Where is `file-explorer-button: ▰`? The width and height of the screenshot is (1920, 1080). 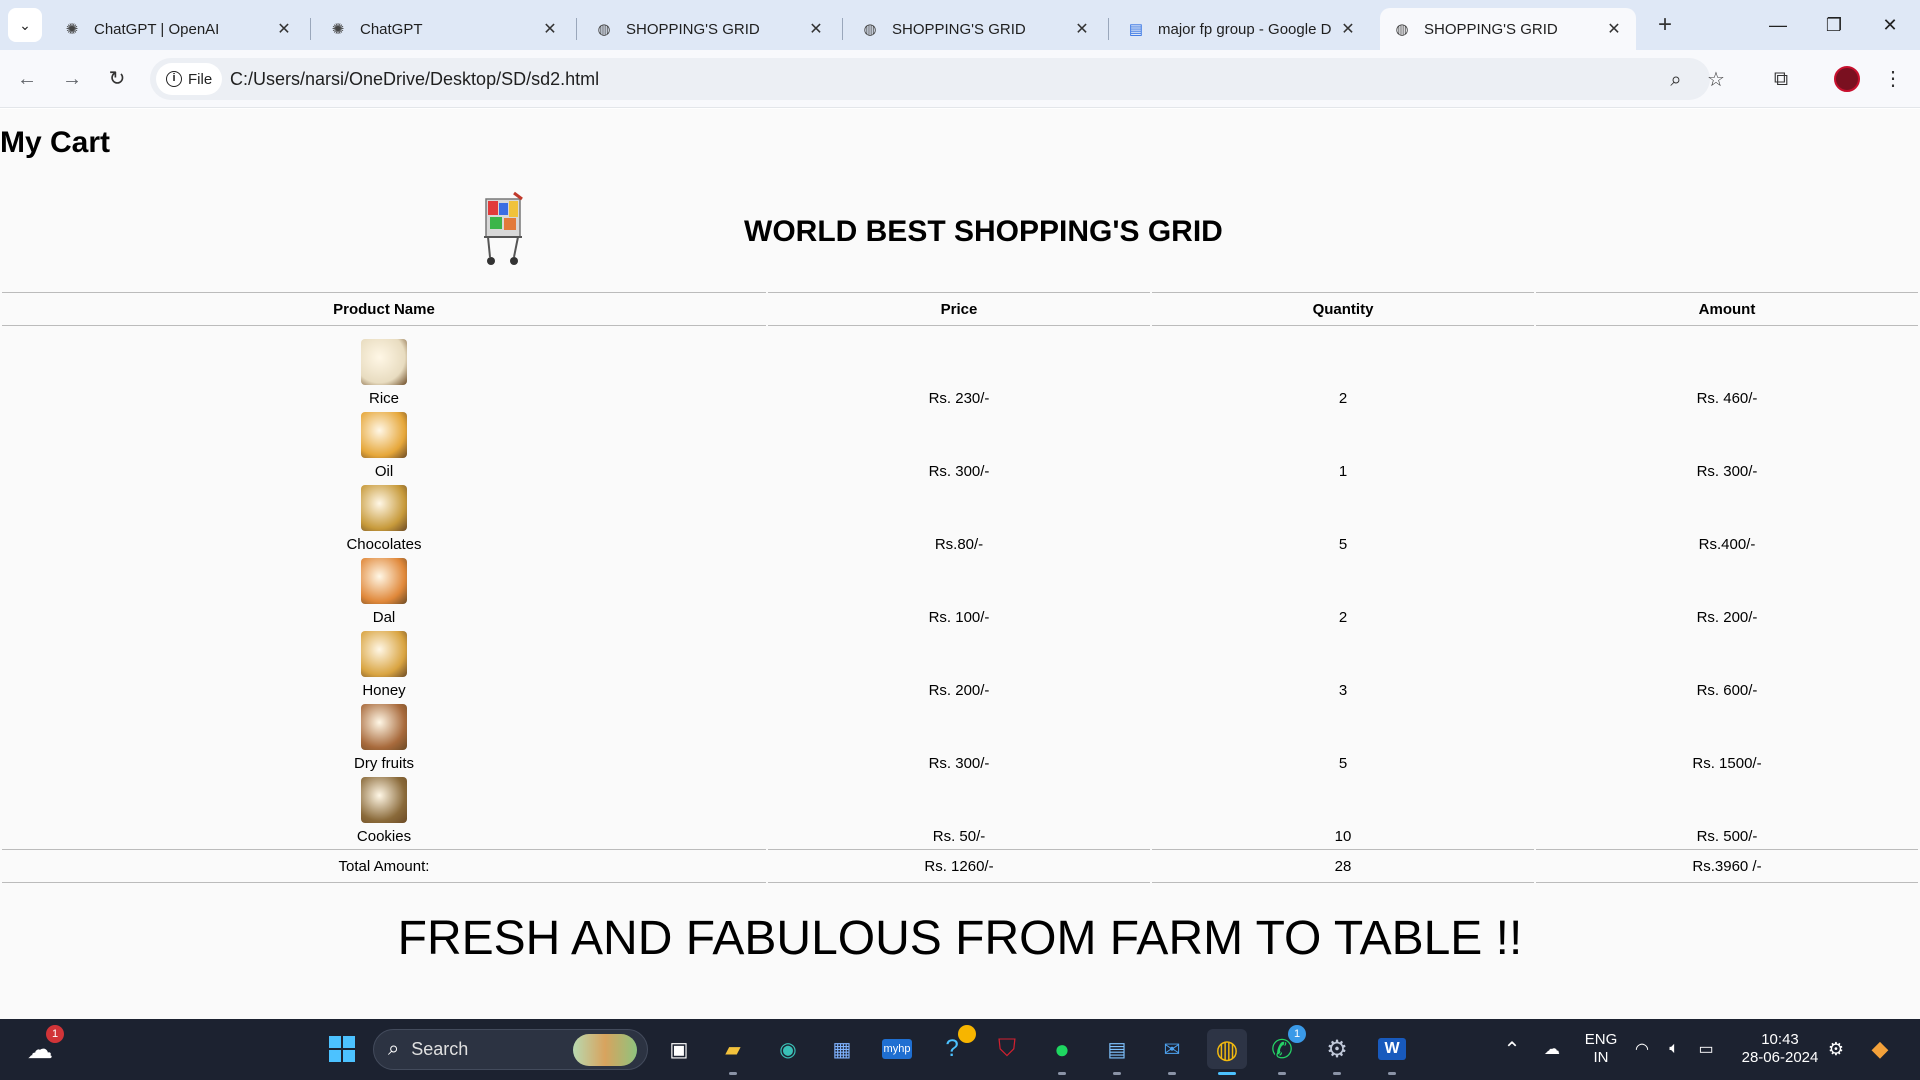
file-explorer-button: ▰ is located at coordinates (733, 1052).